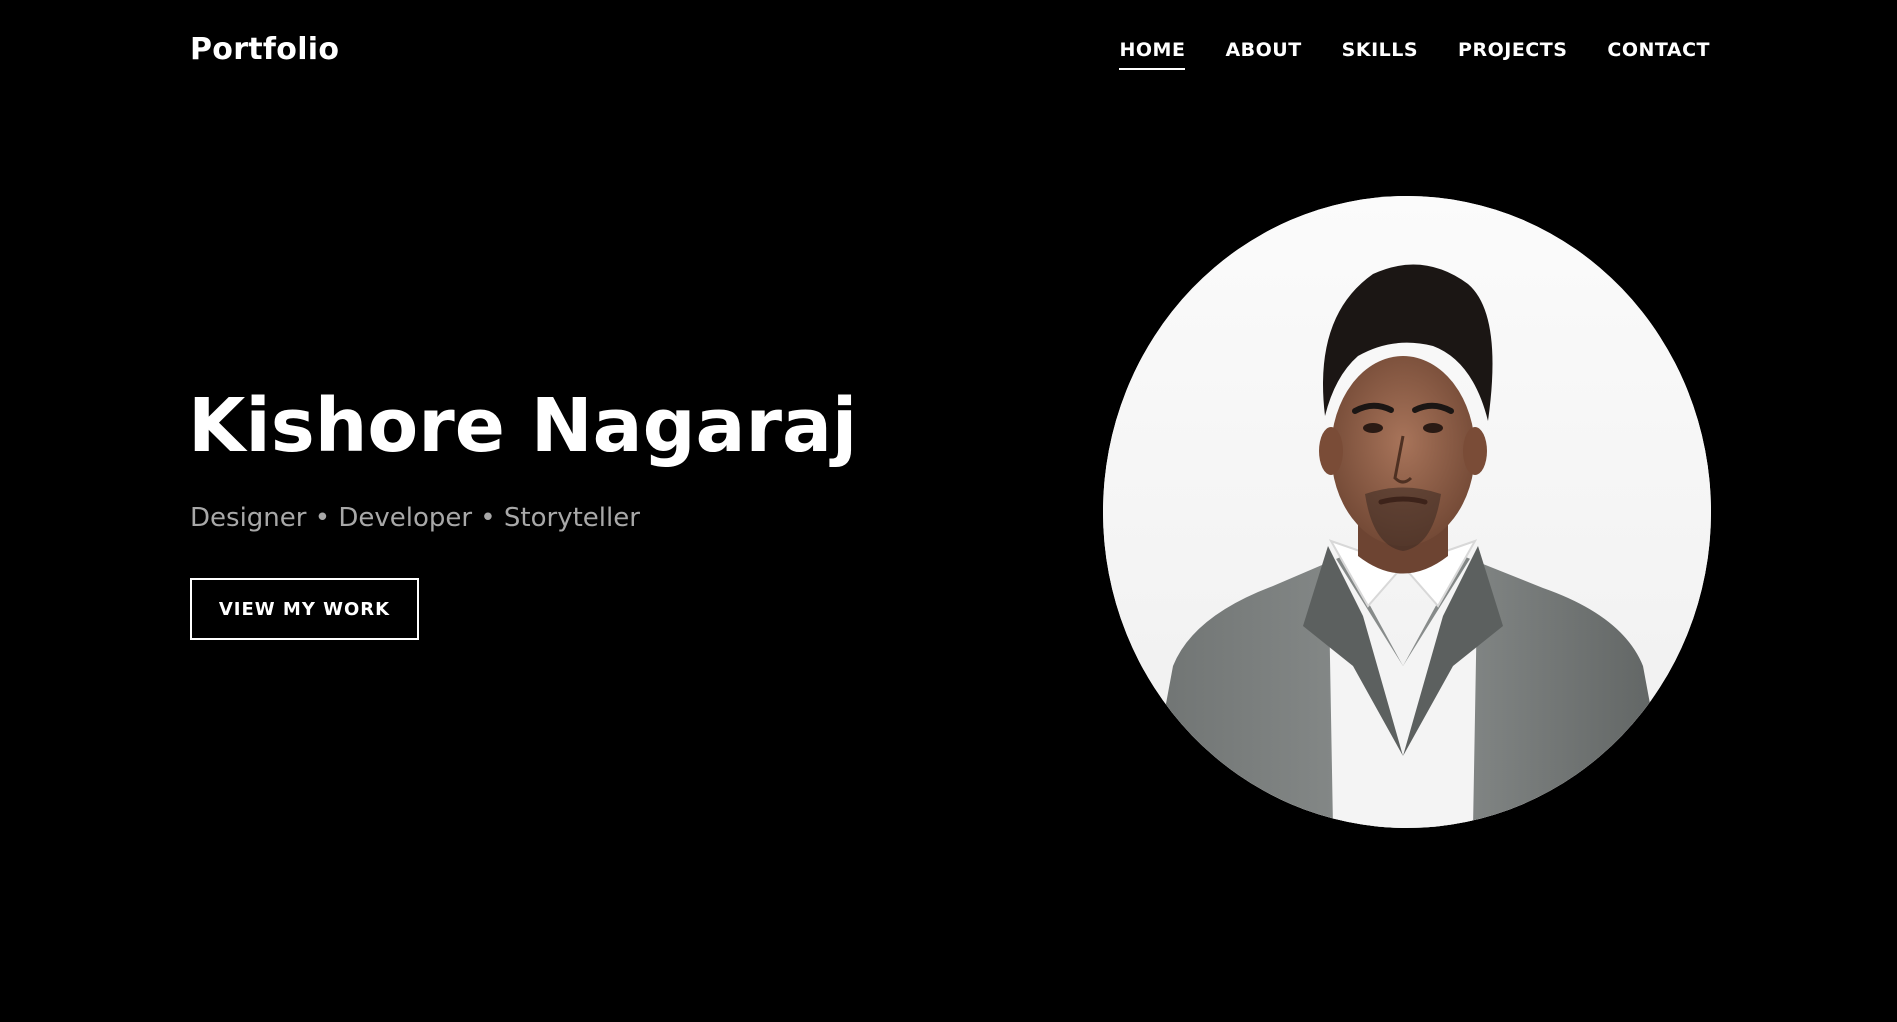  Describe the element at coordinates (264, 50) in the screenshot. I see `brand-logo: Portfolio` at that location.